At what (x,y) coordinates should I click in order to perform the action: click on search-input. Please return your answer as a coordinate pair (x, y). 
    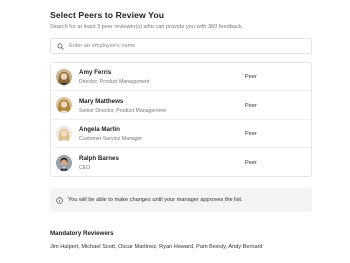
    Looking at the image, I should click on (184, 46).